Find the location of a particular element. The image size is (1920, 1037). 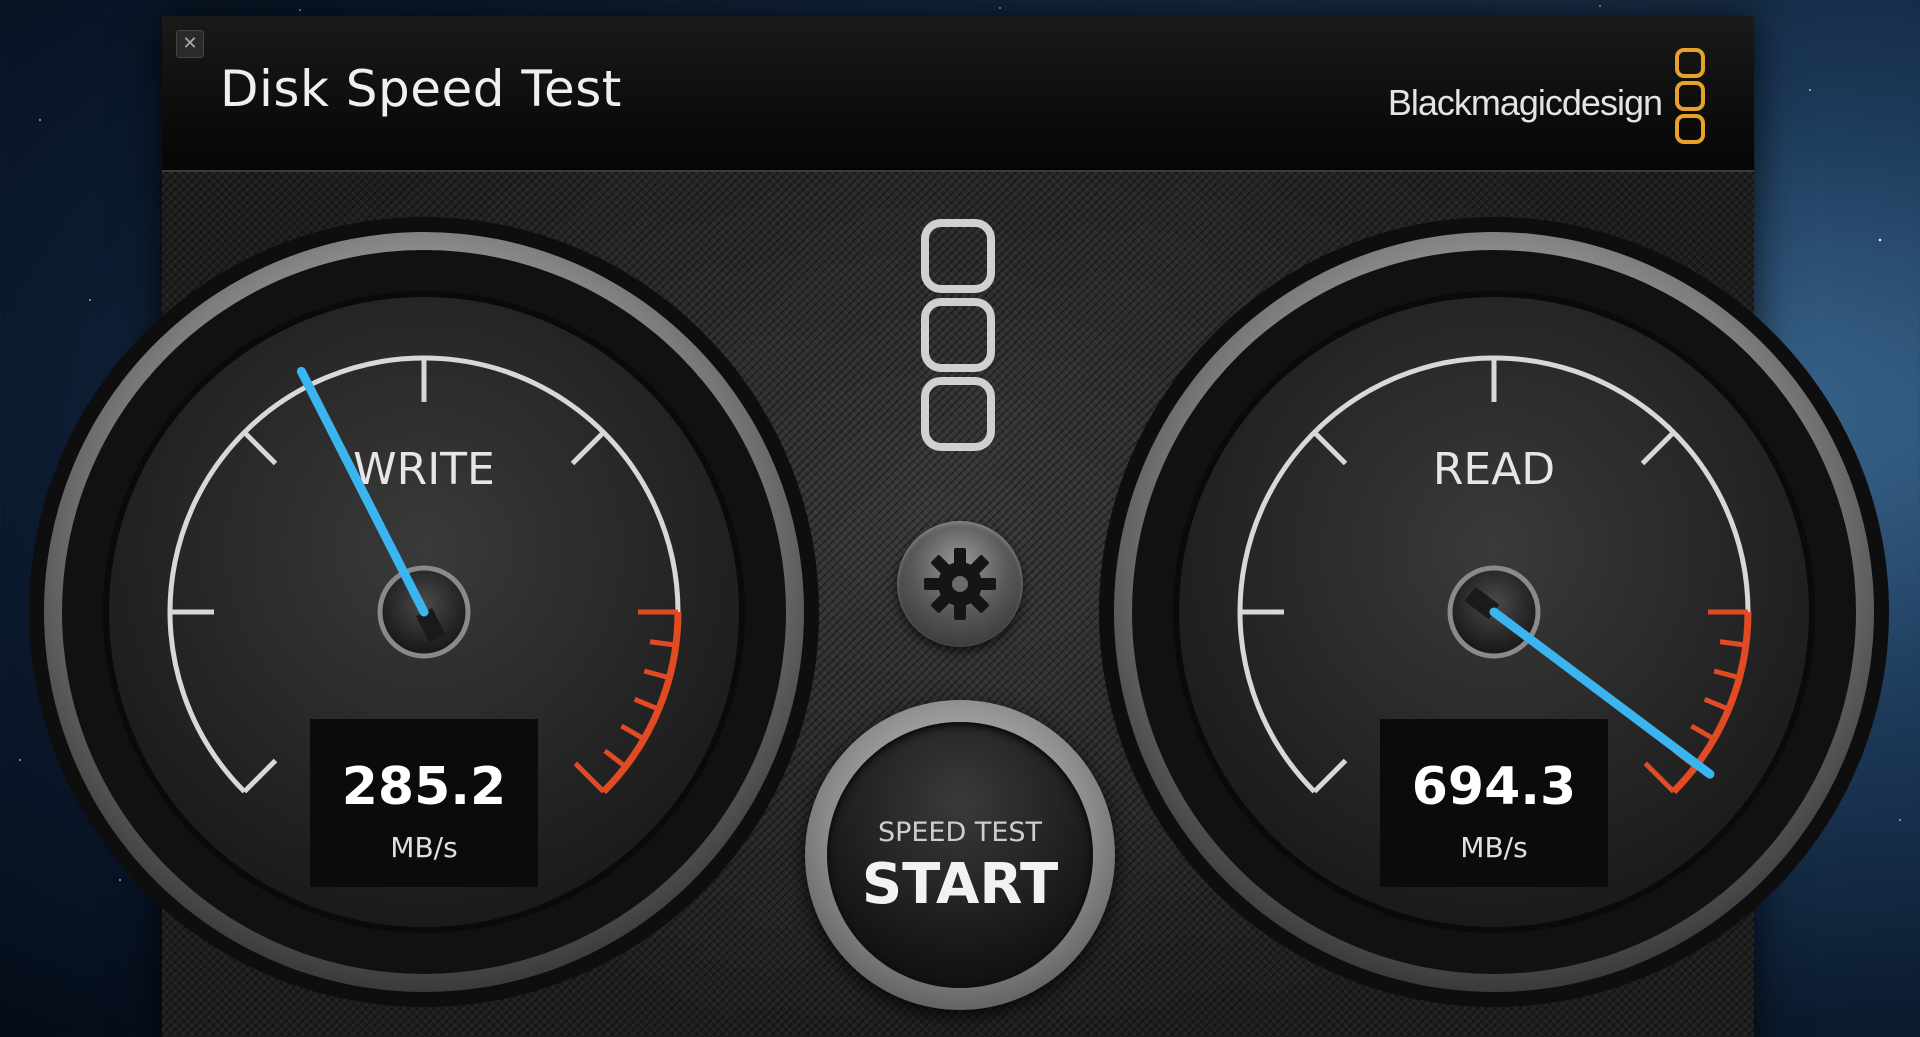

read-speed-unit: MB/s is located at coordinates (1493, 847).